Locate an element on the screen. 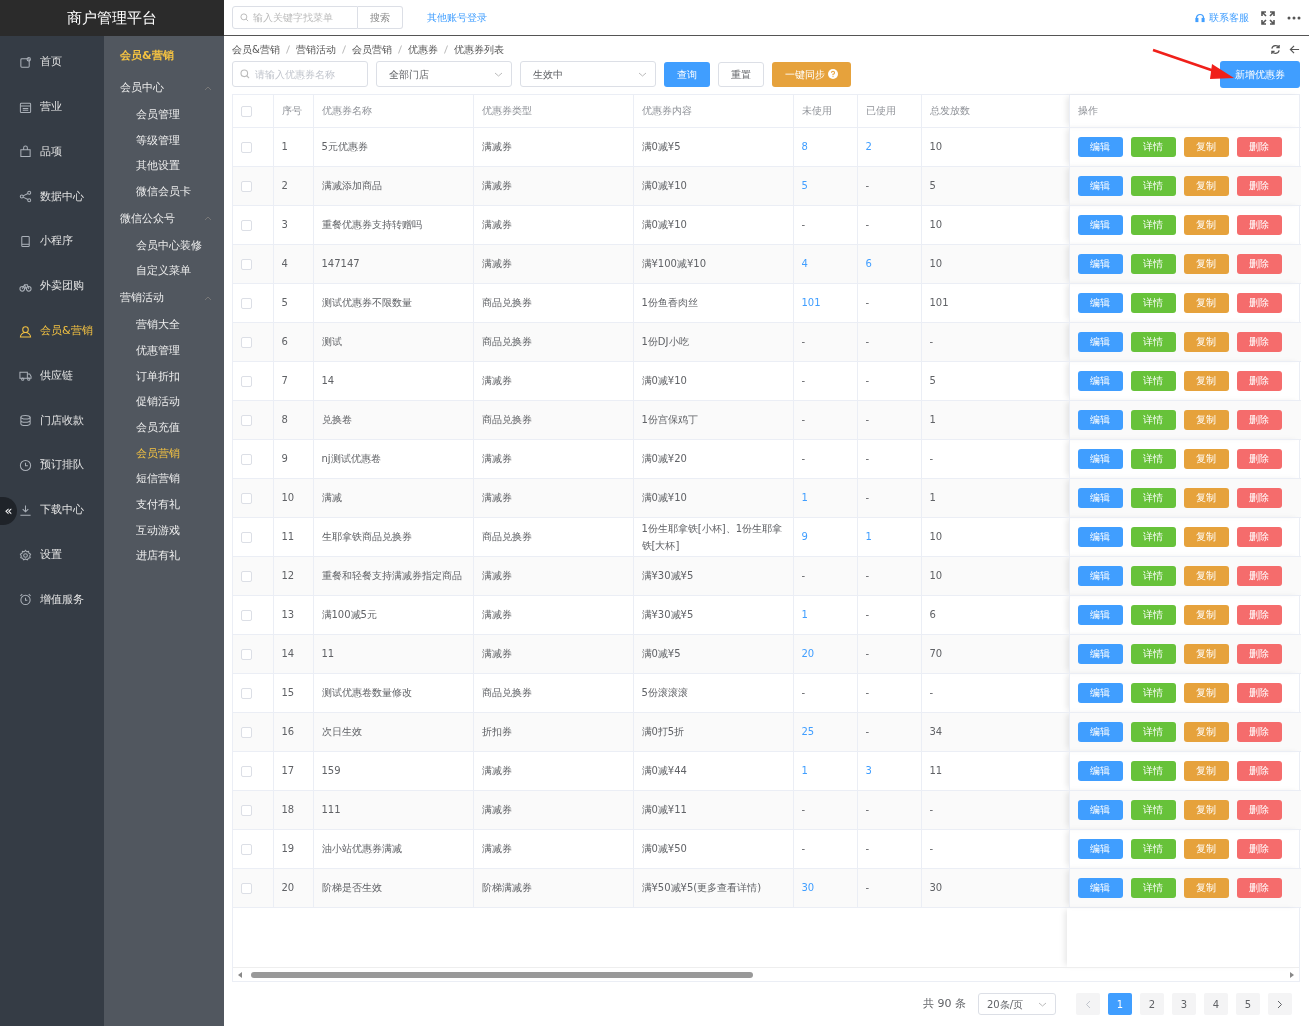 This screenshot has height=1026, width=1309. submenu-item: 进店有礼 is located at coordinates (164, 556).